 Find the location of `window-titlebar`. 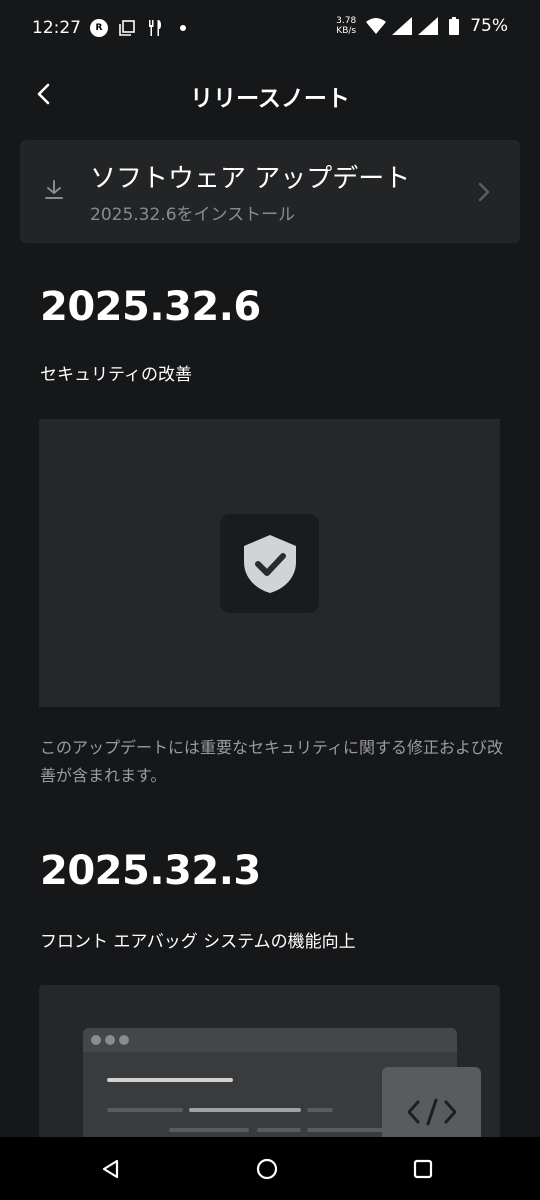

window-titlebar is located at coordinates (270, 1040).